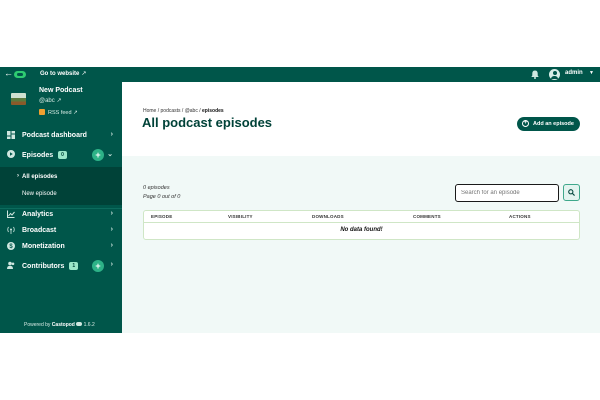 The image size is (600, 400). I want to click on search-button, so click(571, 192).